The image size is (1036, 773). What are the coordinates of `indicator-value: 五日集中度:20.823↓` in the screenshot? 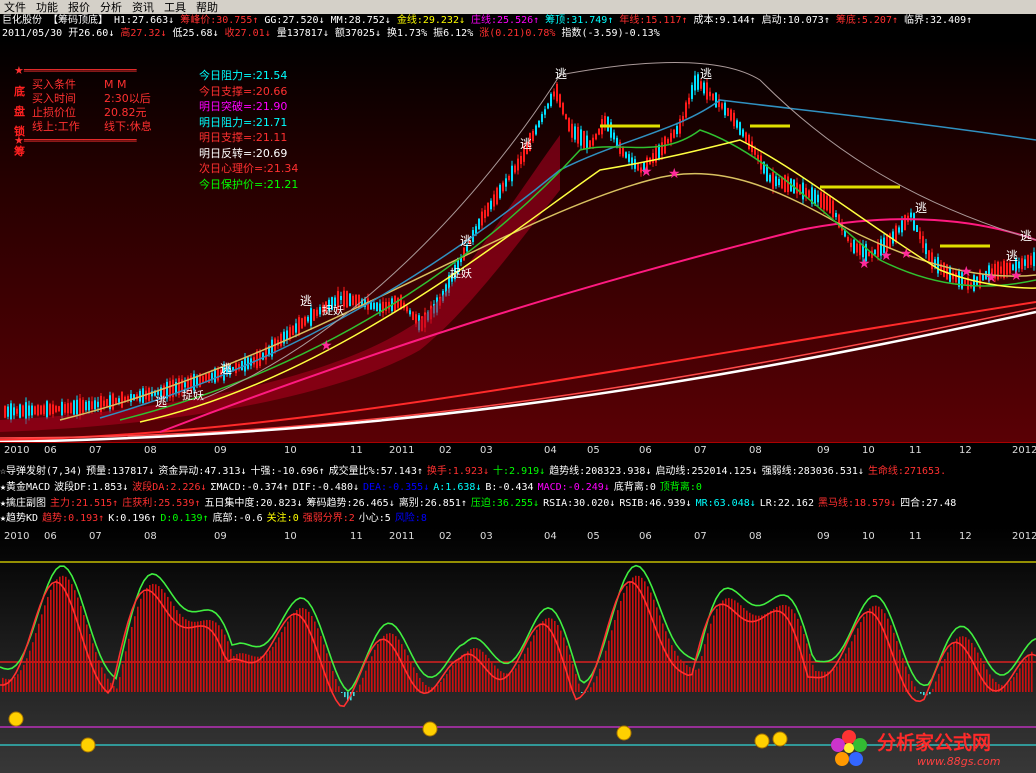 It's located at (253, 503).